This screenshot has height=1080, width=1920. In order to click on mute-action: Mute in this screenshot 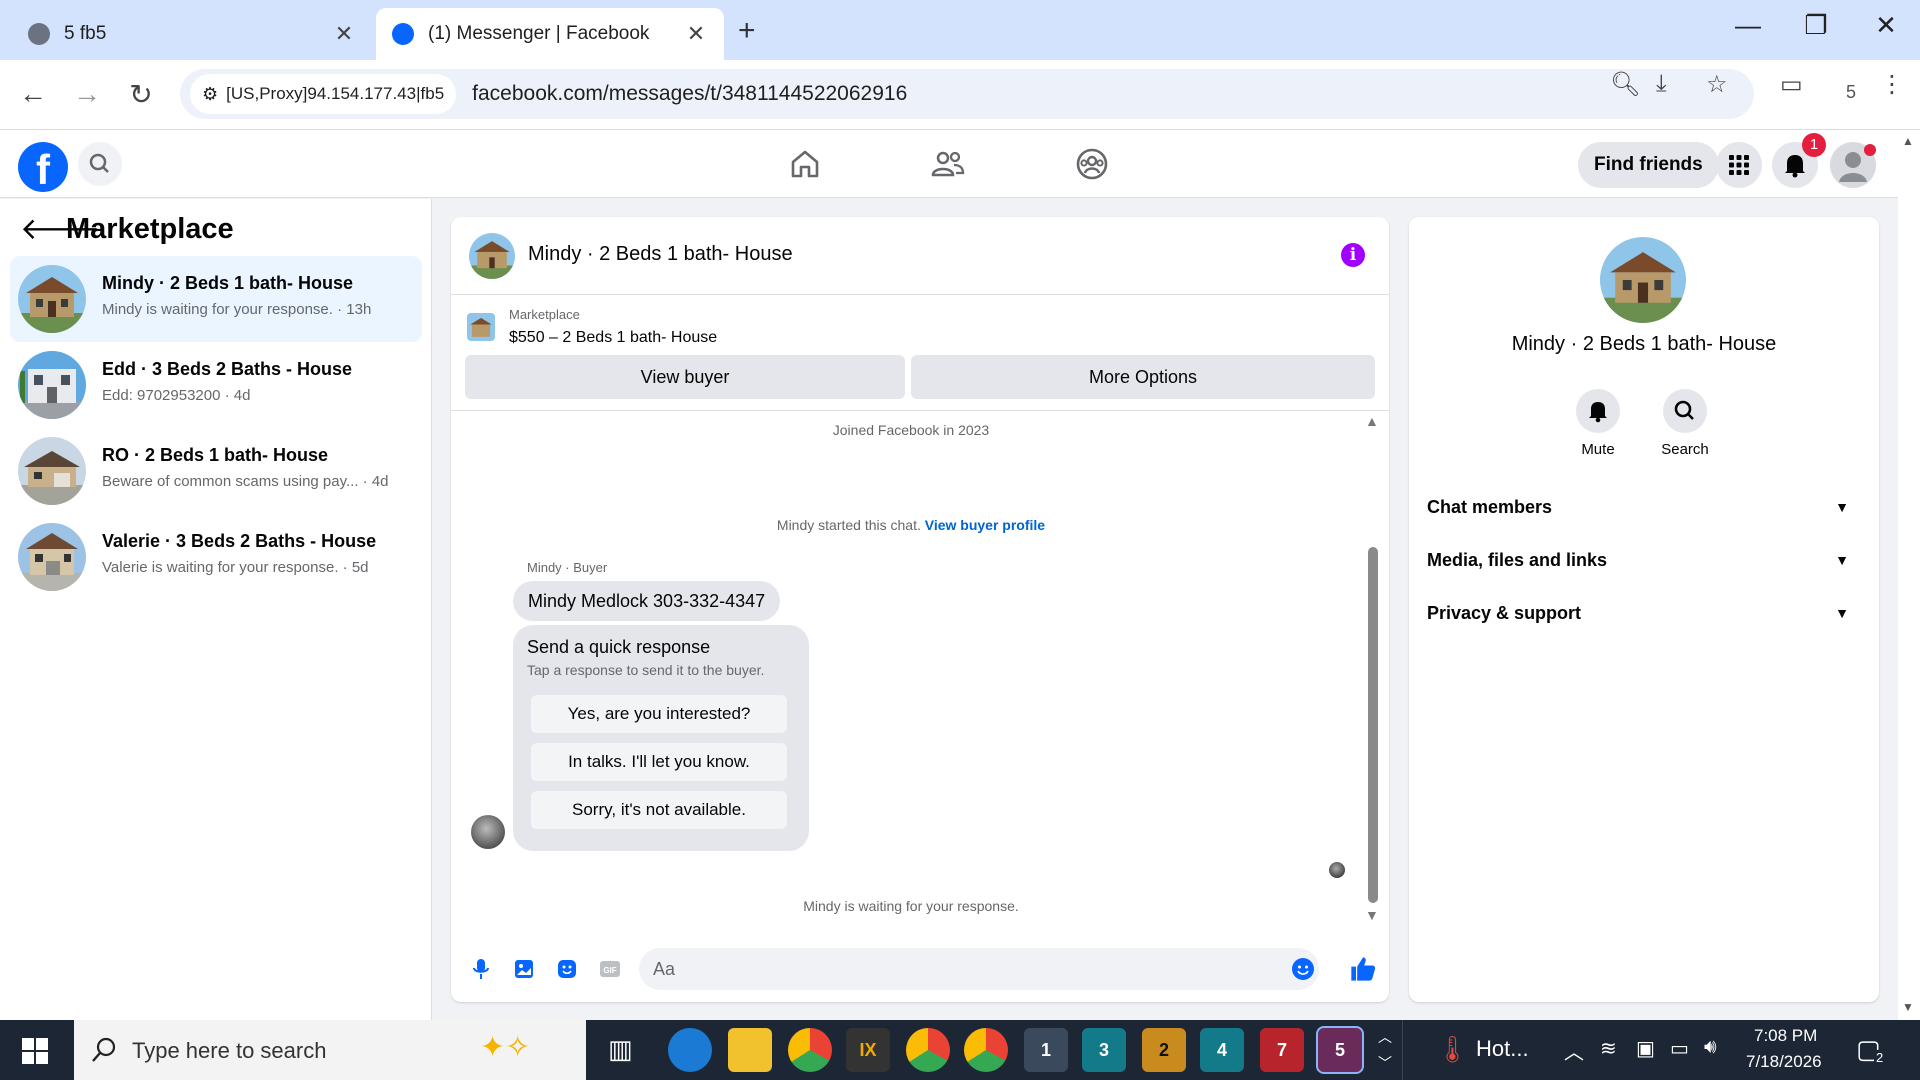, I will do `click(1598, 423)`.